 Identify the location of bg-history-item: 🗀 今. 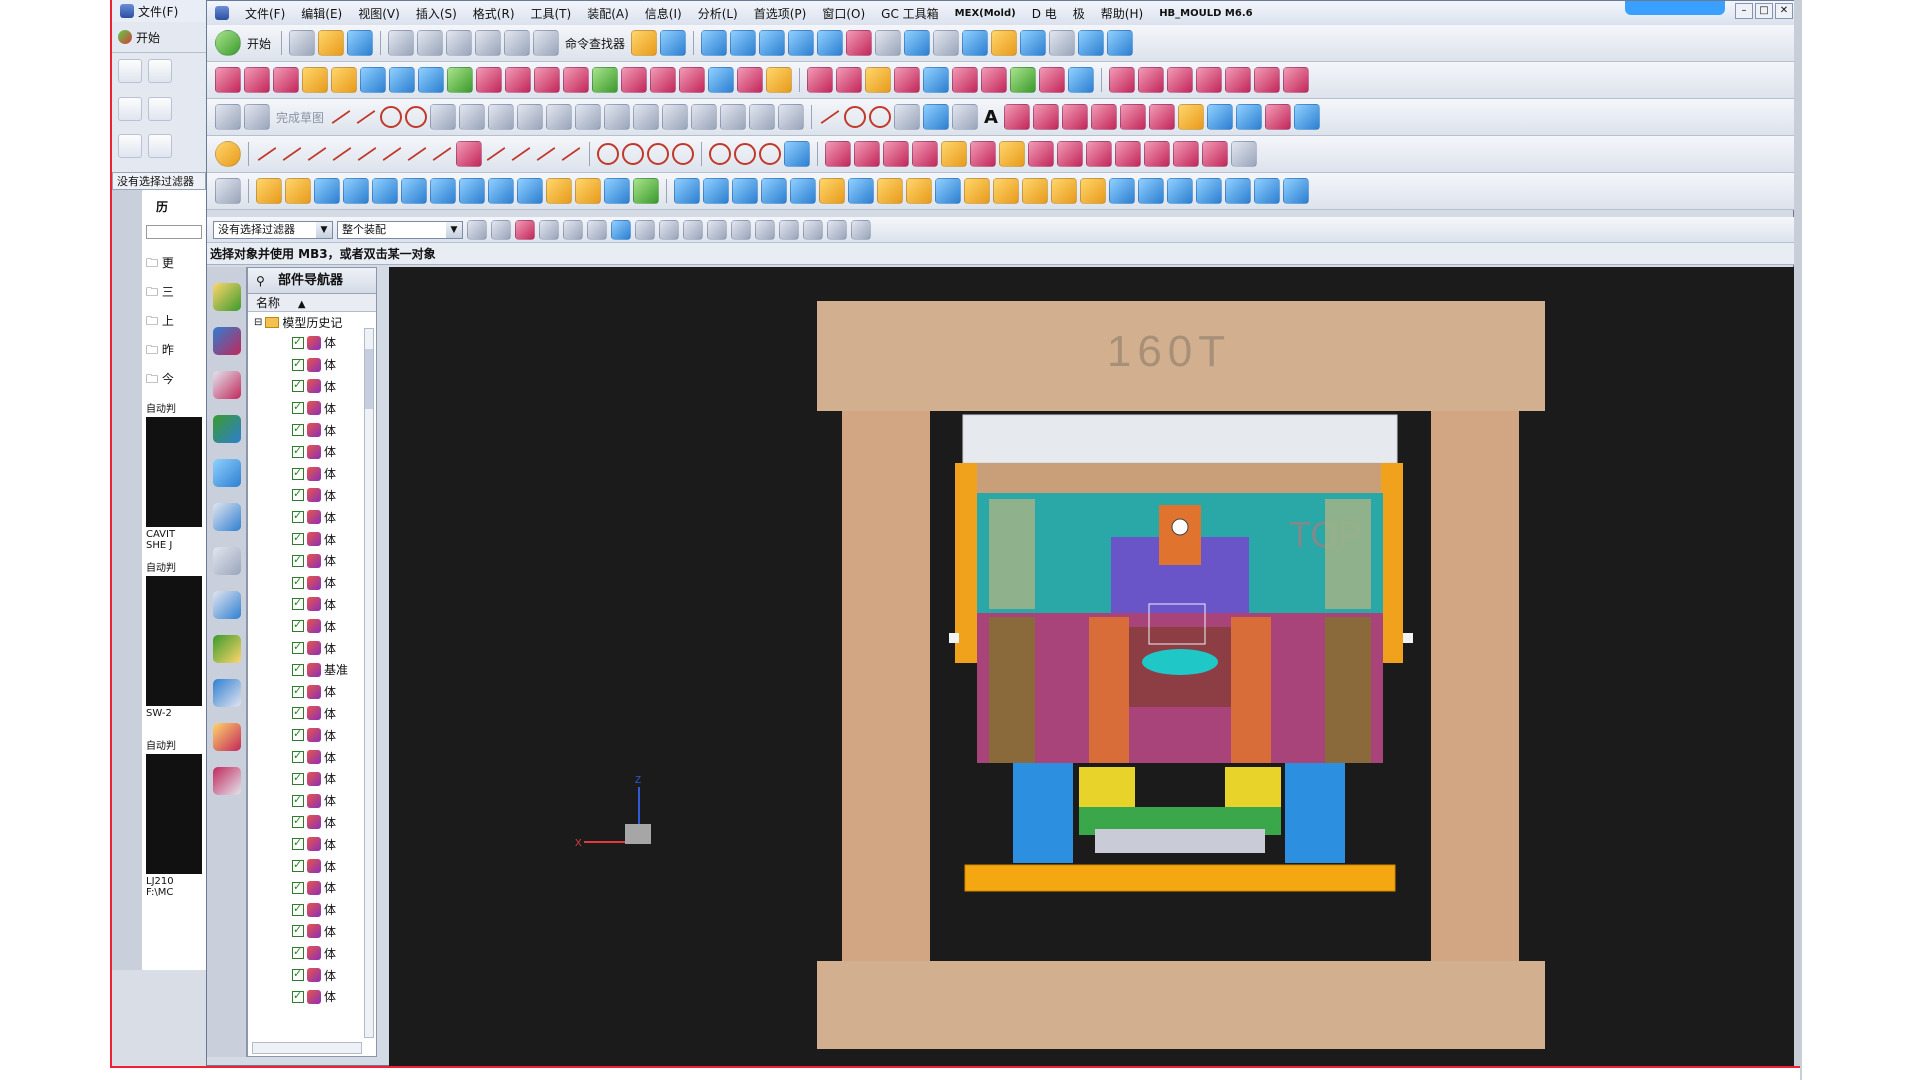
(174, 379).